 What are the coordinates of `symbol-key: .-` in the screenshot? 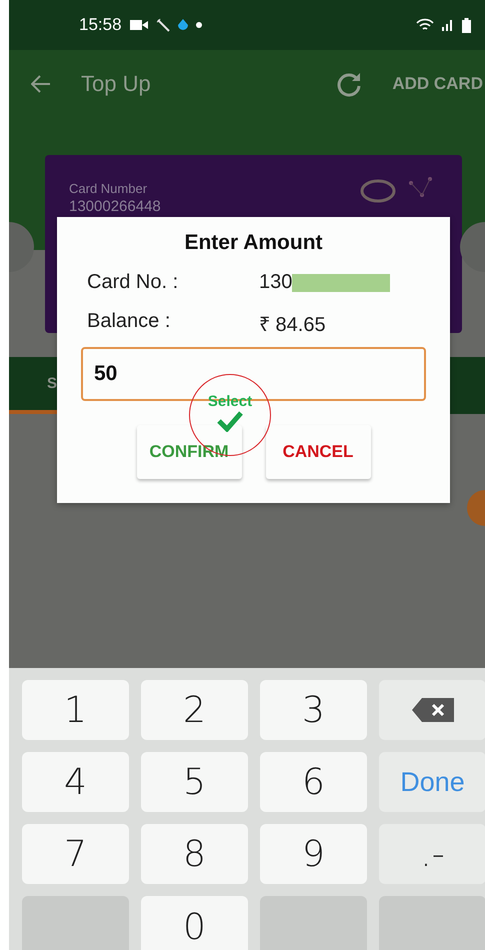 It's located at (432, 854).